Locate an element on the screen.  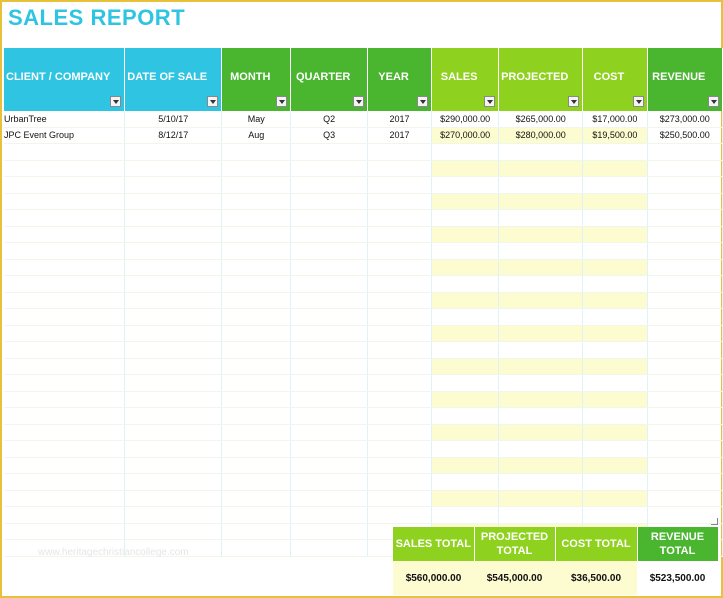
cost-total-value: $36,500.00 is located at coordinates (596, 578).